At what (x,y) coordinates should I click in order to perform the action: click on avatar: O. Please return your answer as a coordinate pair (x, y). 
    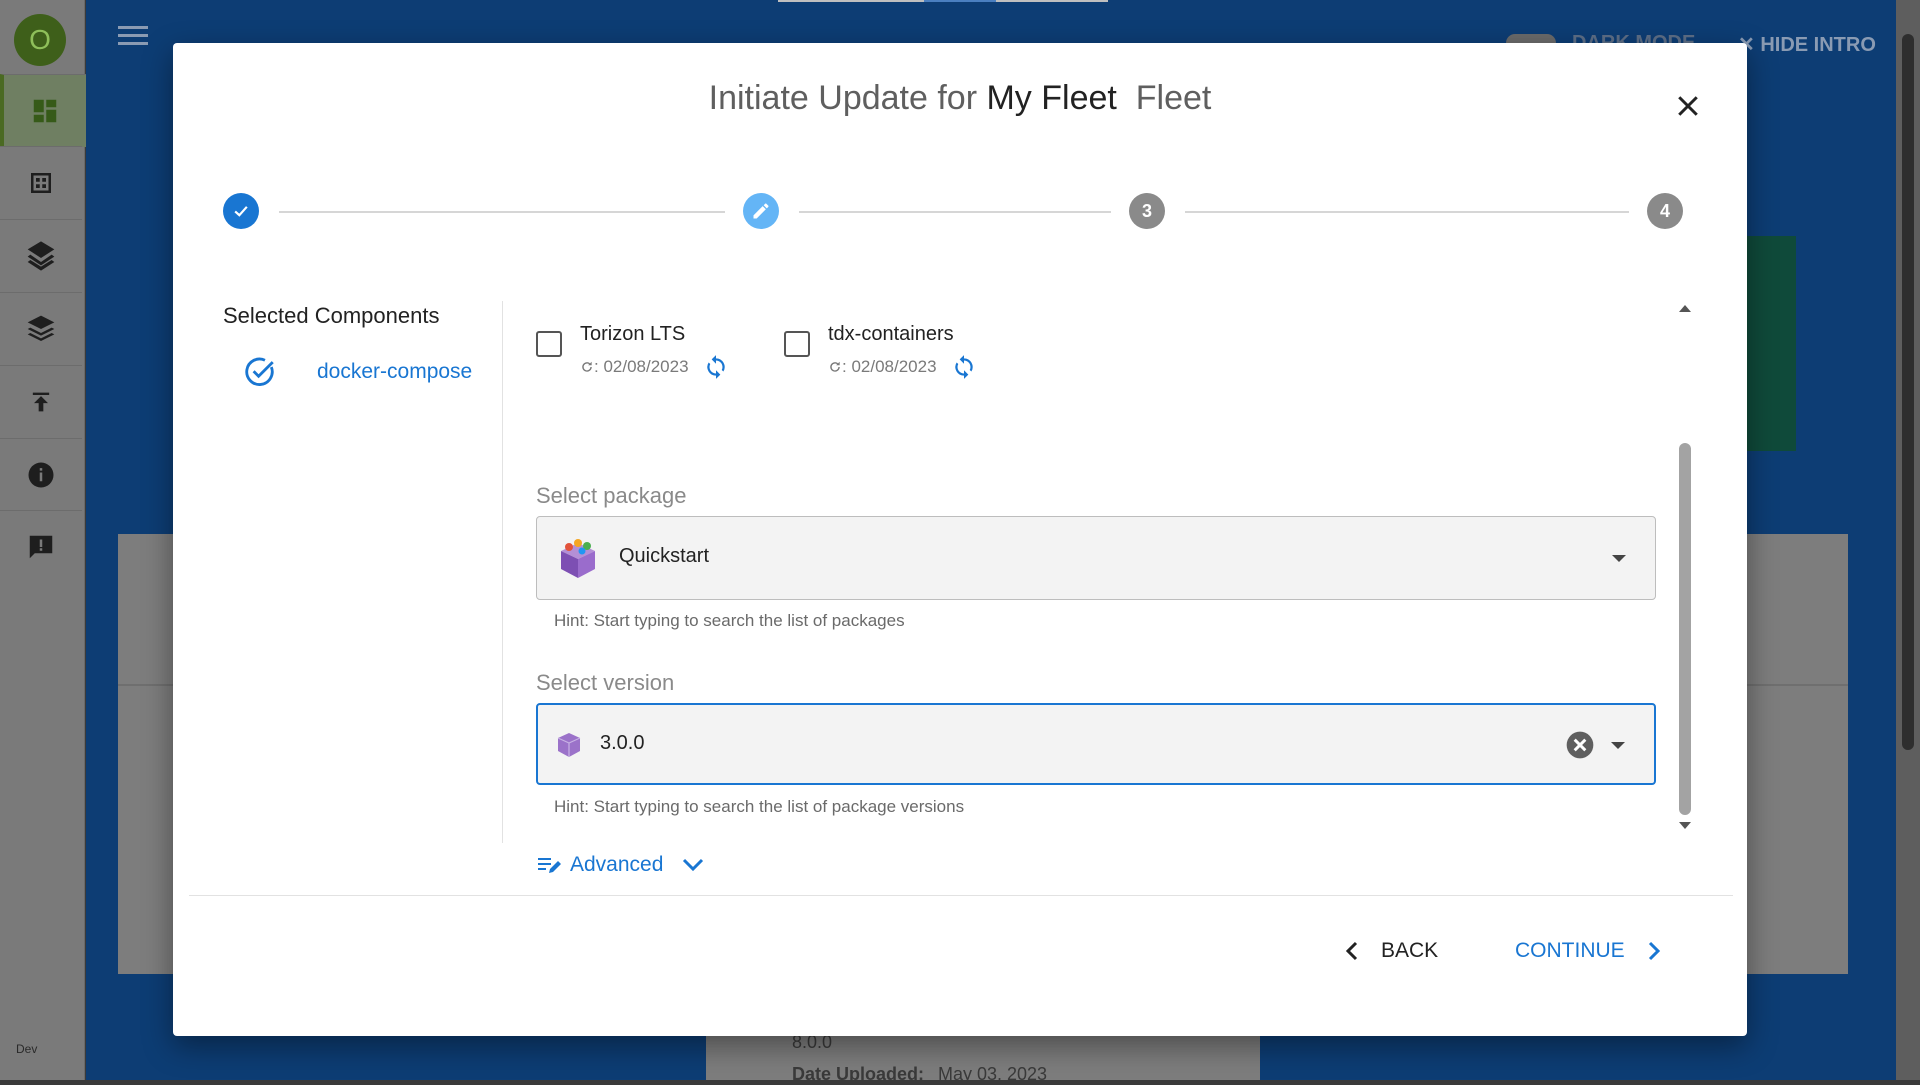
    Looking at the image, I should click on (40, 40).